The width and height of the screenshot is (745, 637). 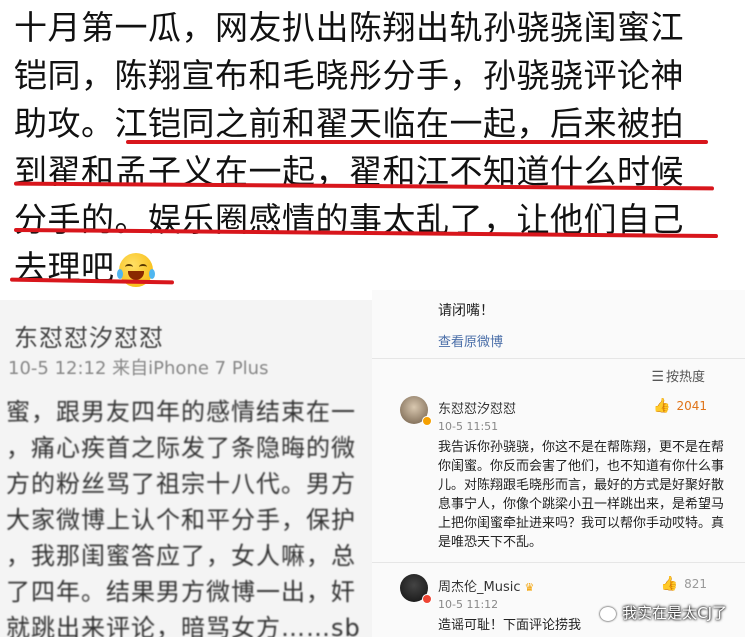 What do you see at coordinates (674, 613) in the screenshot?
I see `watermark-text: 我实在是太CJ了` at bounding box center [674, 613].